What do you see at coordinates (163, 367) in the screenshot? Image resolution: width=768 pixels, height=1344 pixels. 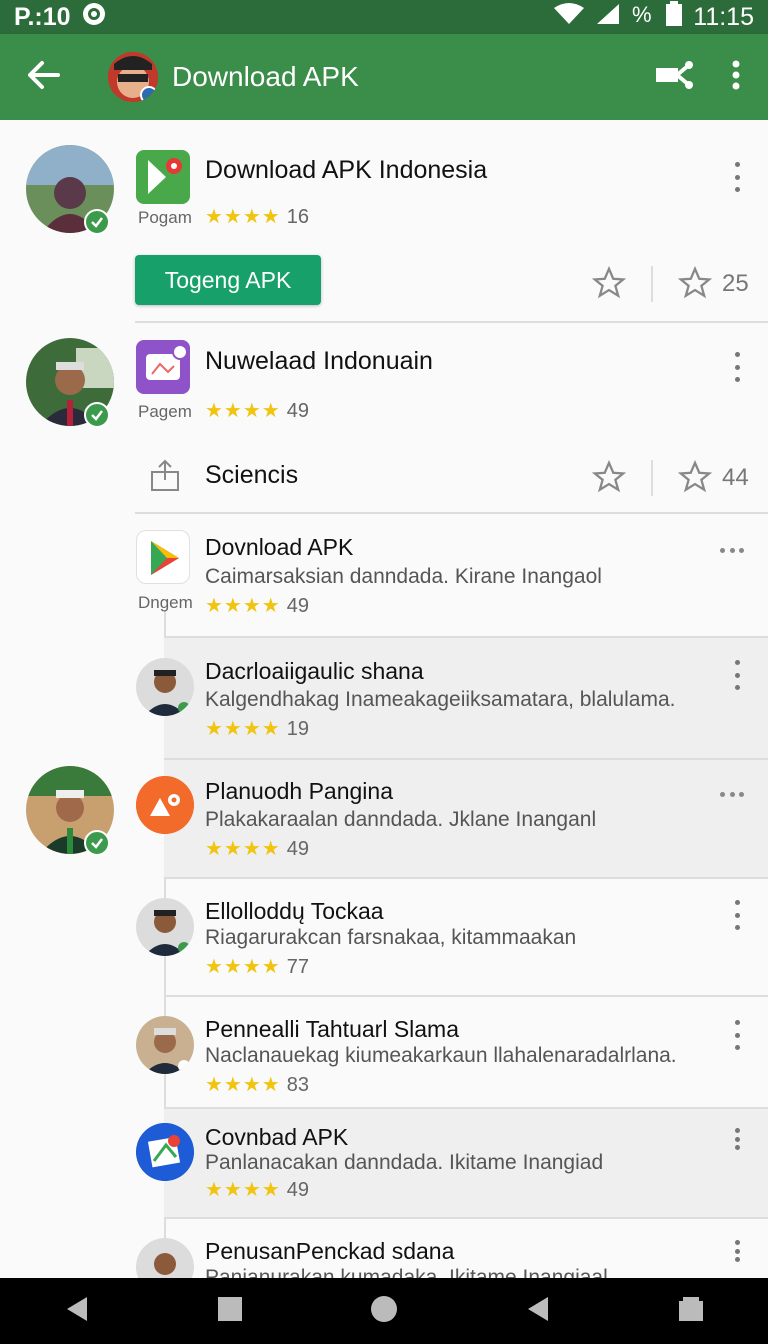 I see `app-icon-gallery` at bounding box center [163, 367].